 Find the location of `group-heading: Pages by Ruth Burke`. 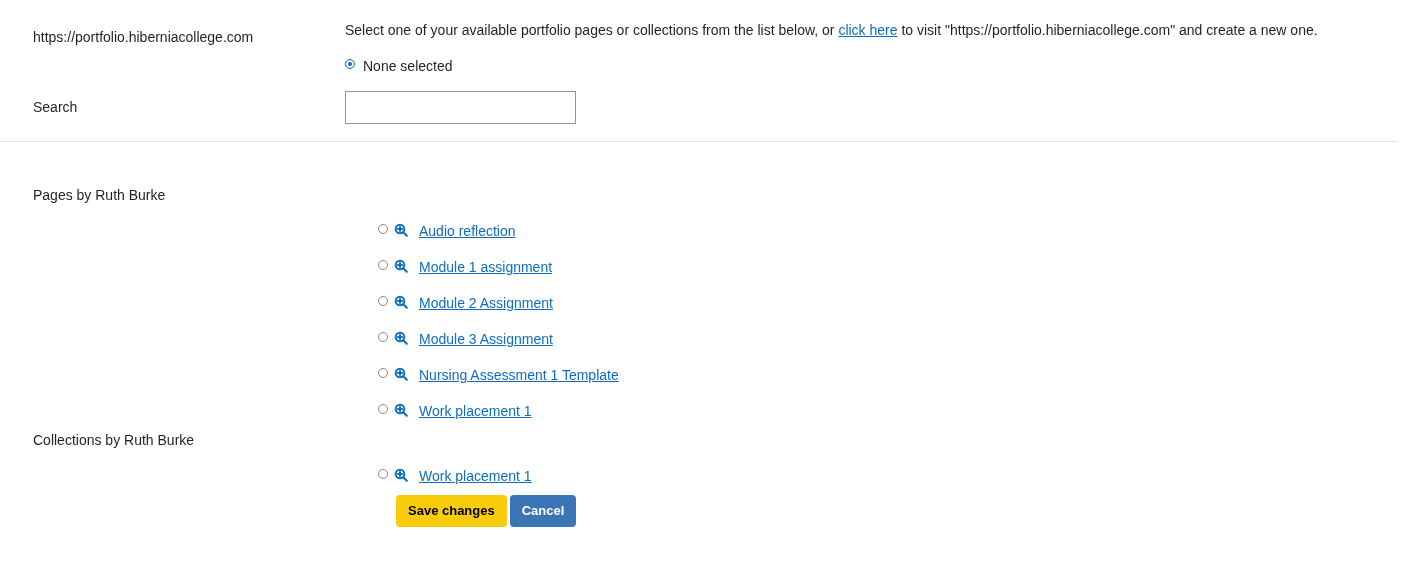

group-heading: Pages by Ruth Burke is located at coordinates (99, 195).